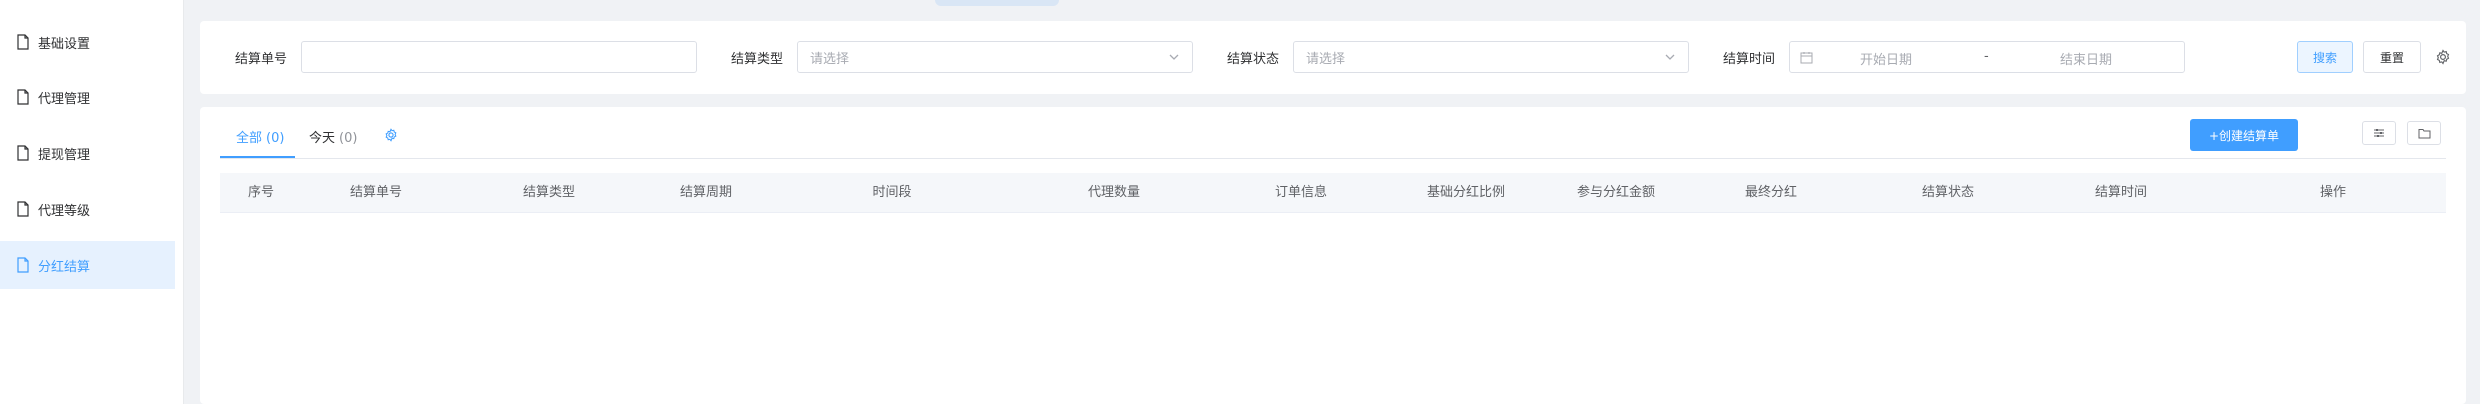 Image resolution: width=2480 pixels, height=404 pixels. I want to click on sliders-icon, so click(2379, 133).